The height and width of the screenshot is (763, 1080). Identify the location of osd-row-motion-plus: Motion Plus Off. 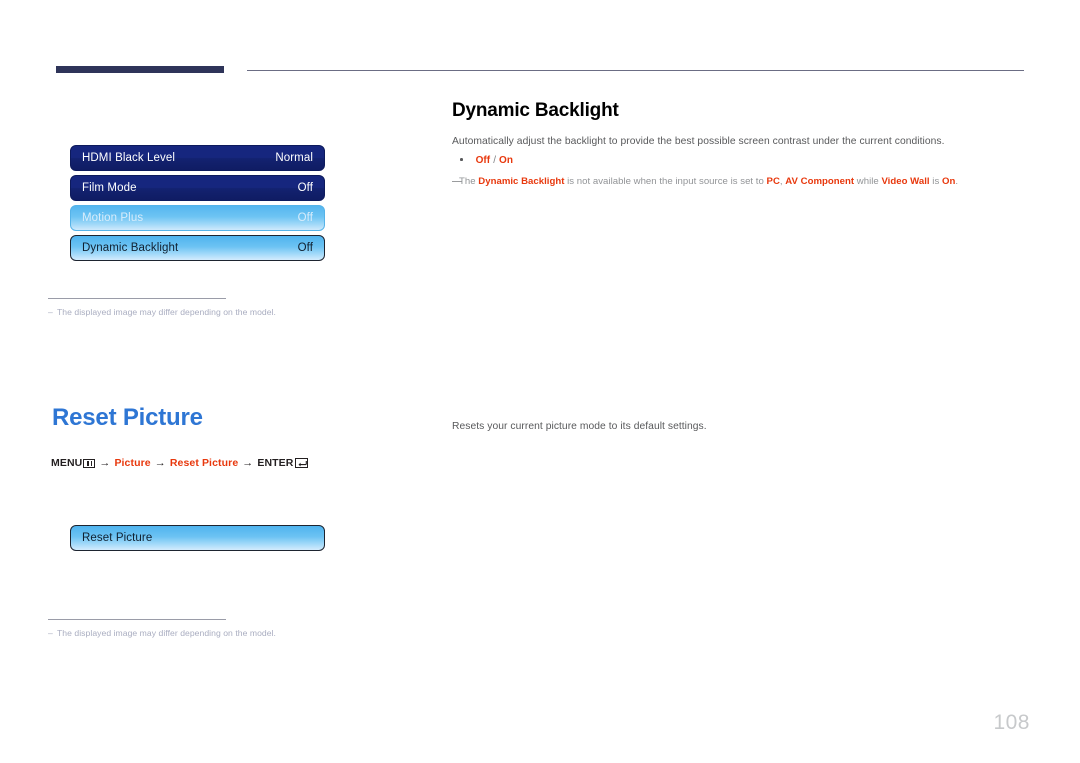
(197, 218).